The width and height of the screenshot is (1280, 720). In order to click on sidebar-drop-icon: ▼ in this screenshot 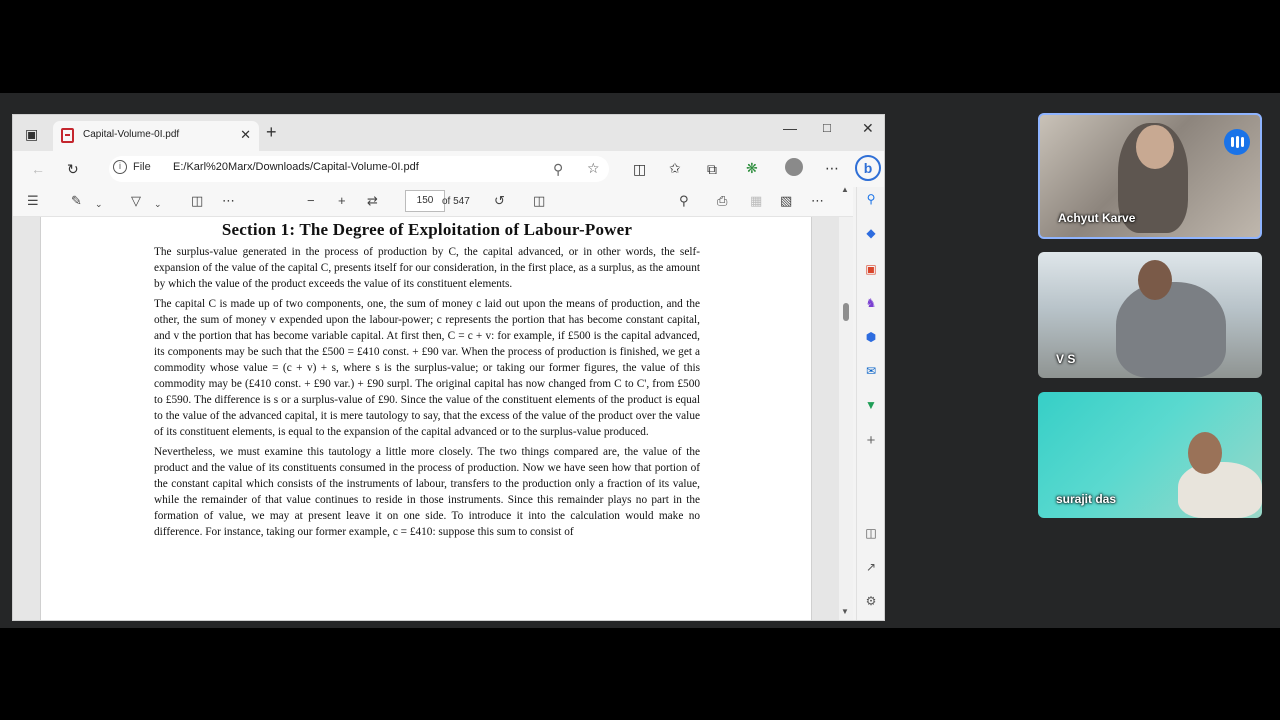, I will do `click(871, 405)`.